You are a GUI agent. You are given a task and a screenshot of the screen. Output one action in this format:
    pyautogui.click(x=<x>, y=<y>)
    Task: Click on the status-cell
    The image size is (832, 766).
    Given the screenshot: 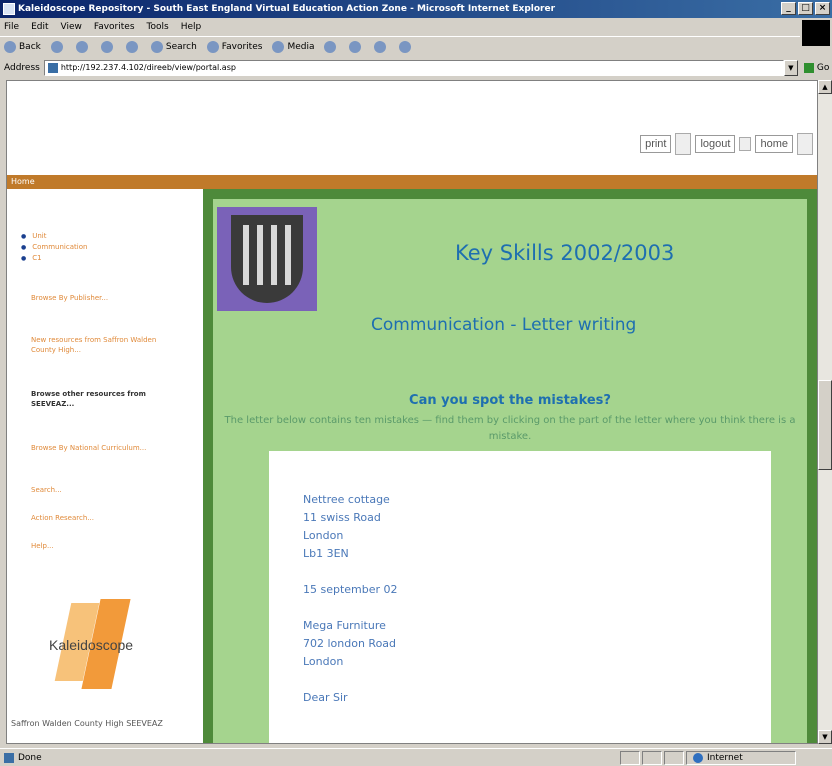 What is the action you would take?
    pyautogui.click(x=652, y=757)
    